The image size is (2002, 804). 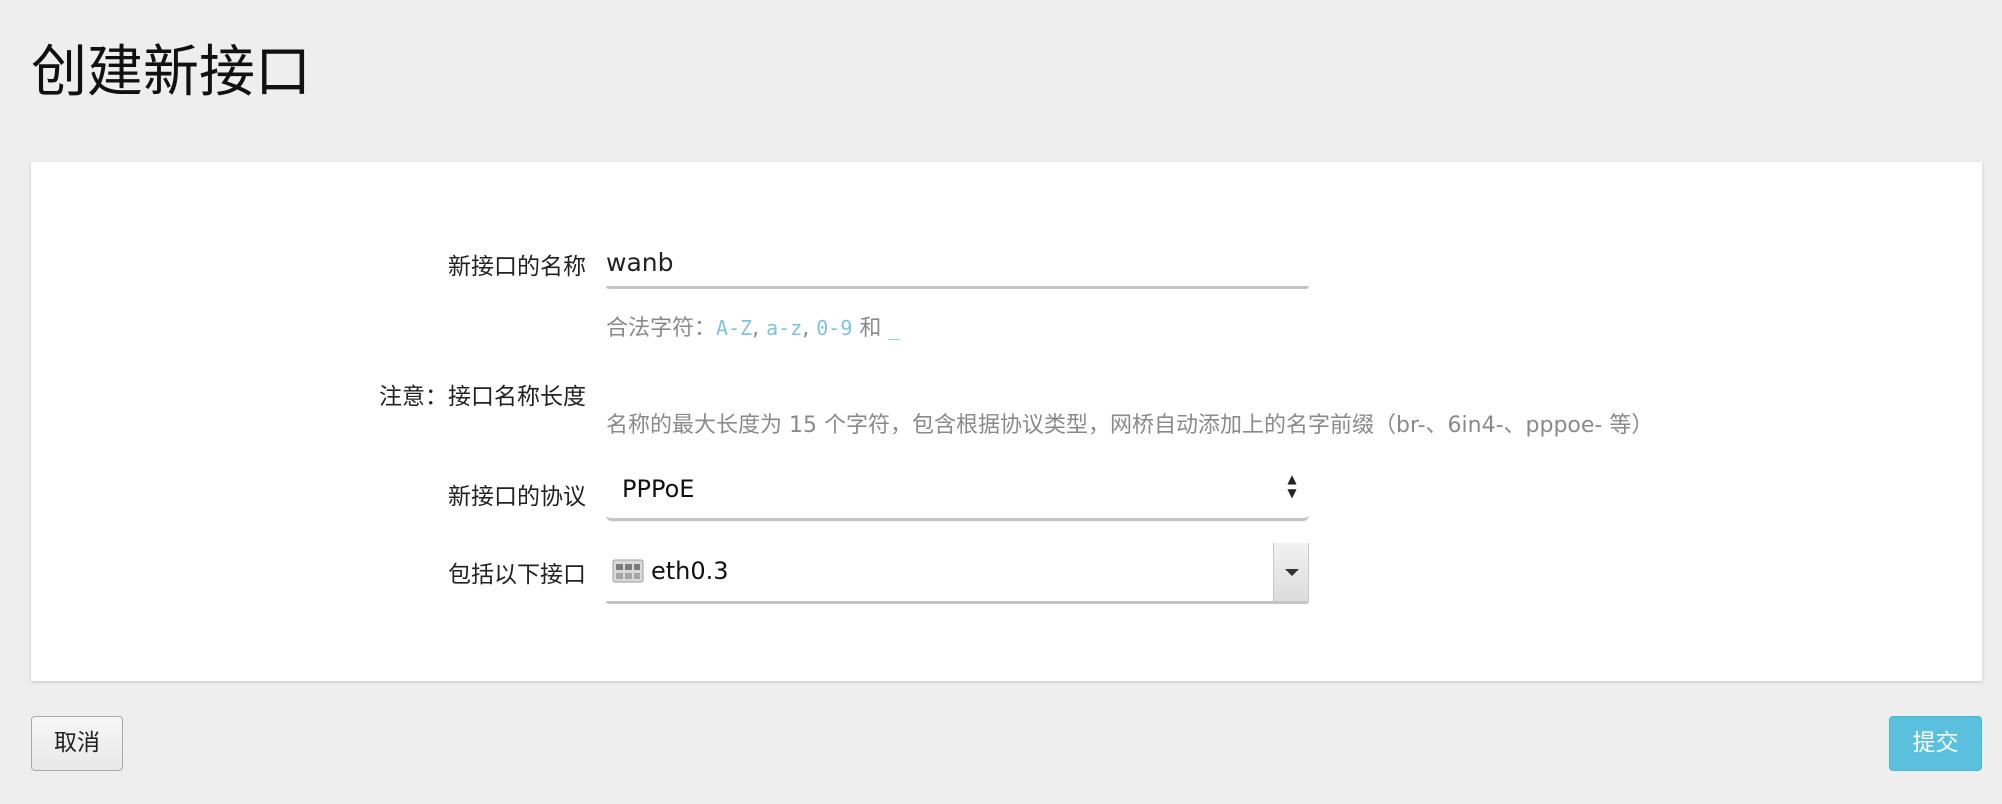 What do you see at coordinates (517, 497) in the screenshot?
I see `protocol-label: 新接口的协议` at bounding box center [517, 497].